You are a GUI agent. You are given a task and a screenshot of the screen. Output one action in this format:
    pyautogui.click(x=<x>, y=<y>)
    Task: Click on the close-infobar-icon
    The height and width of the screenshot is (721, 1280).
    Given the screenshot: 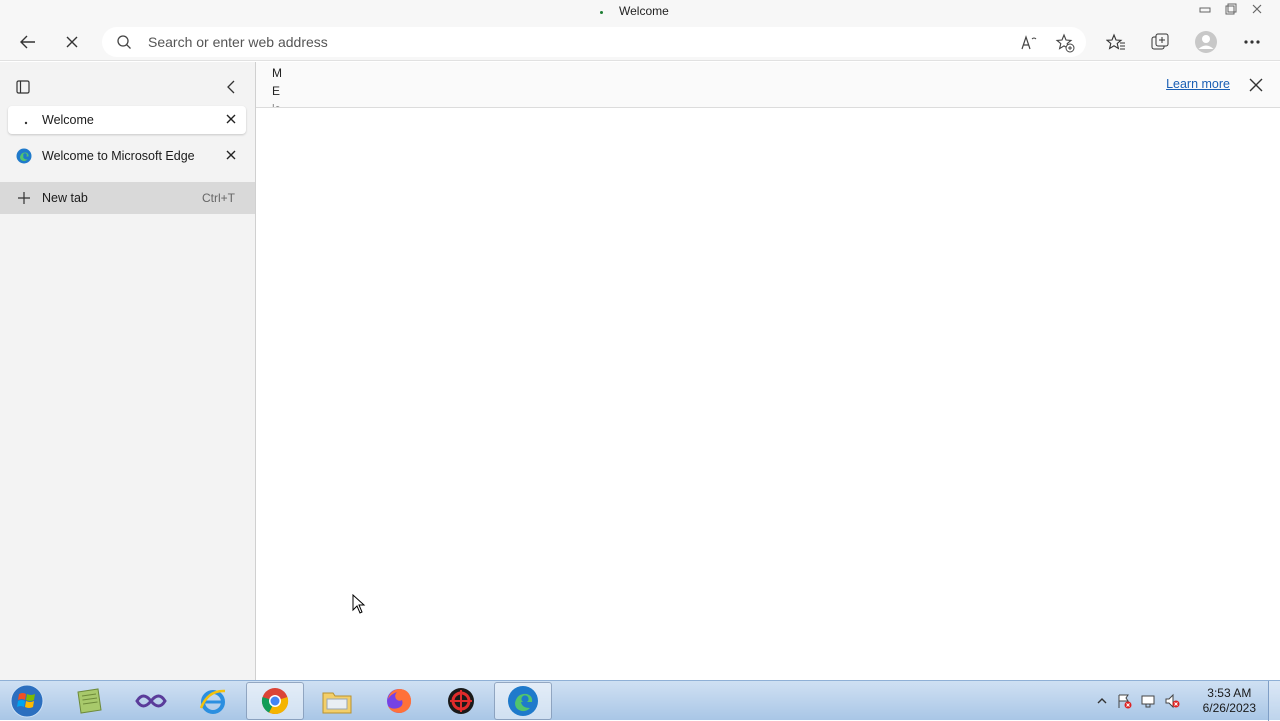 What is the action you would take?
    pyautogui.click(x=1256, y=85)
    